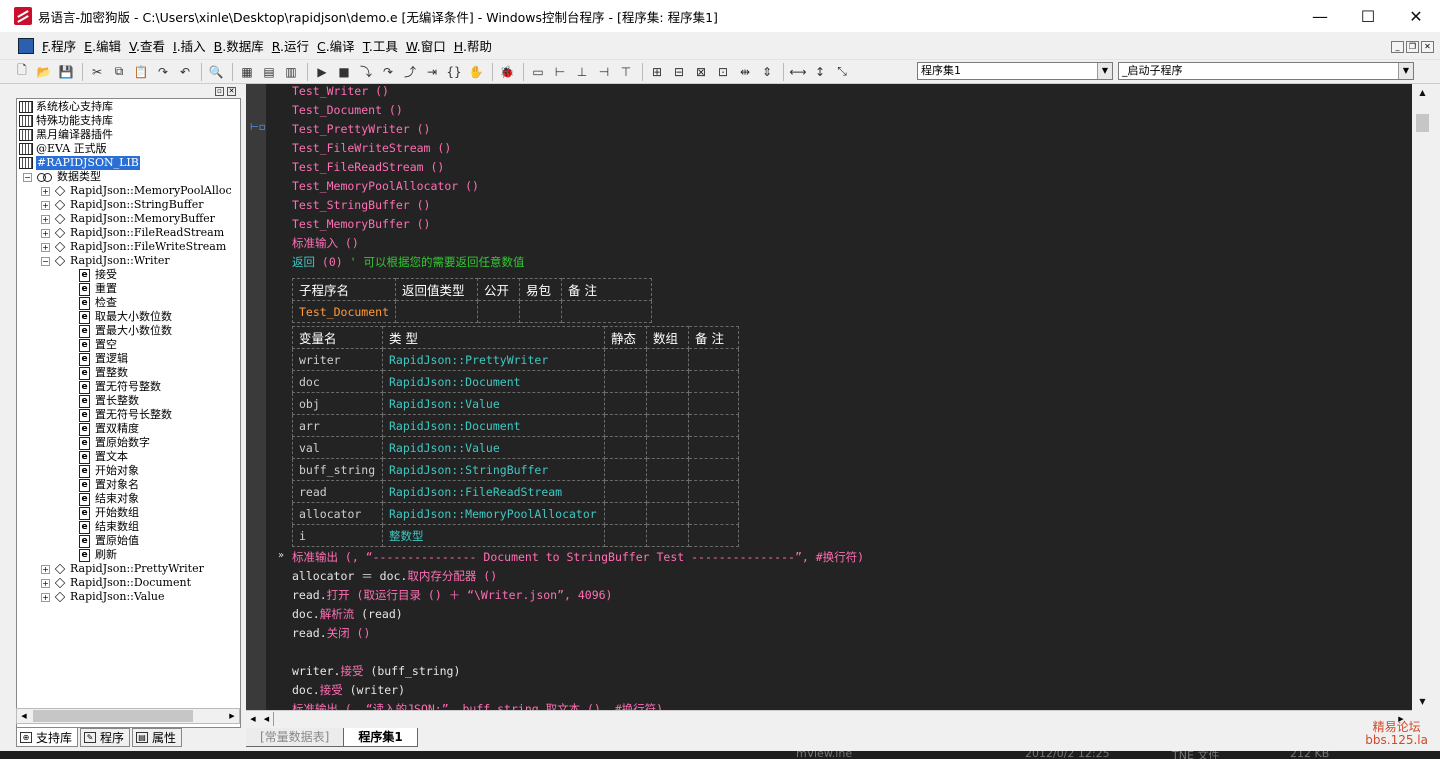 The width and height of the screenshot is (1440, 759). What do you see at coordinates (410, 72) in the screenshot?
I see `step-out-icon: ⤴` at bounding box center [410, 72].